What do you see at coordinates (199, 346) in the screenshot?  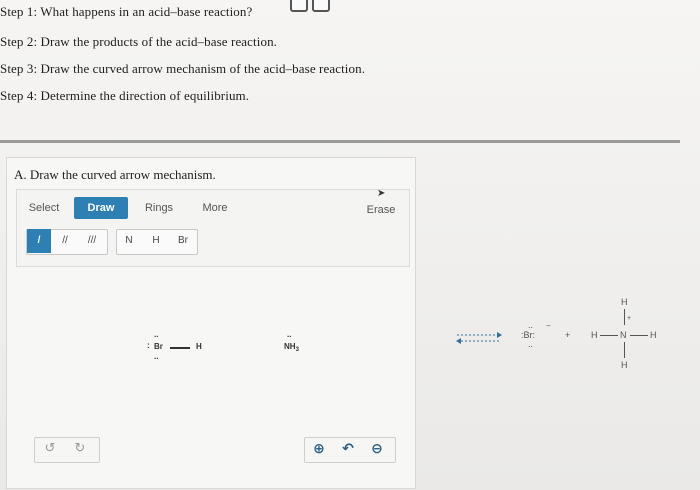 I see `h-atom: H` at bounding box center [199, 346].